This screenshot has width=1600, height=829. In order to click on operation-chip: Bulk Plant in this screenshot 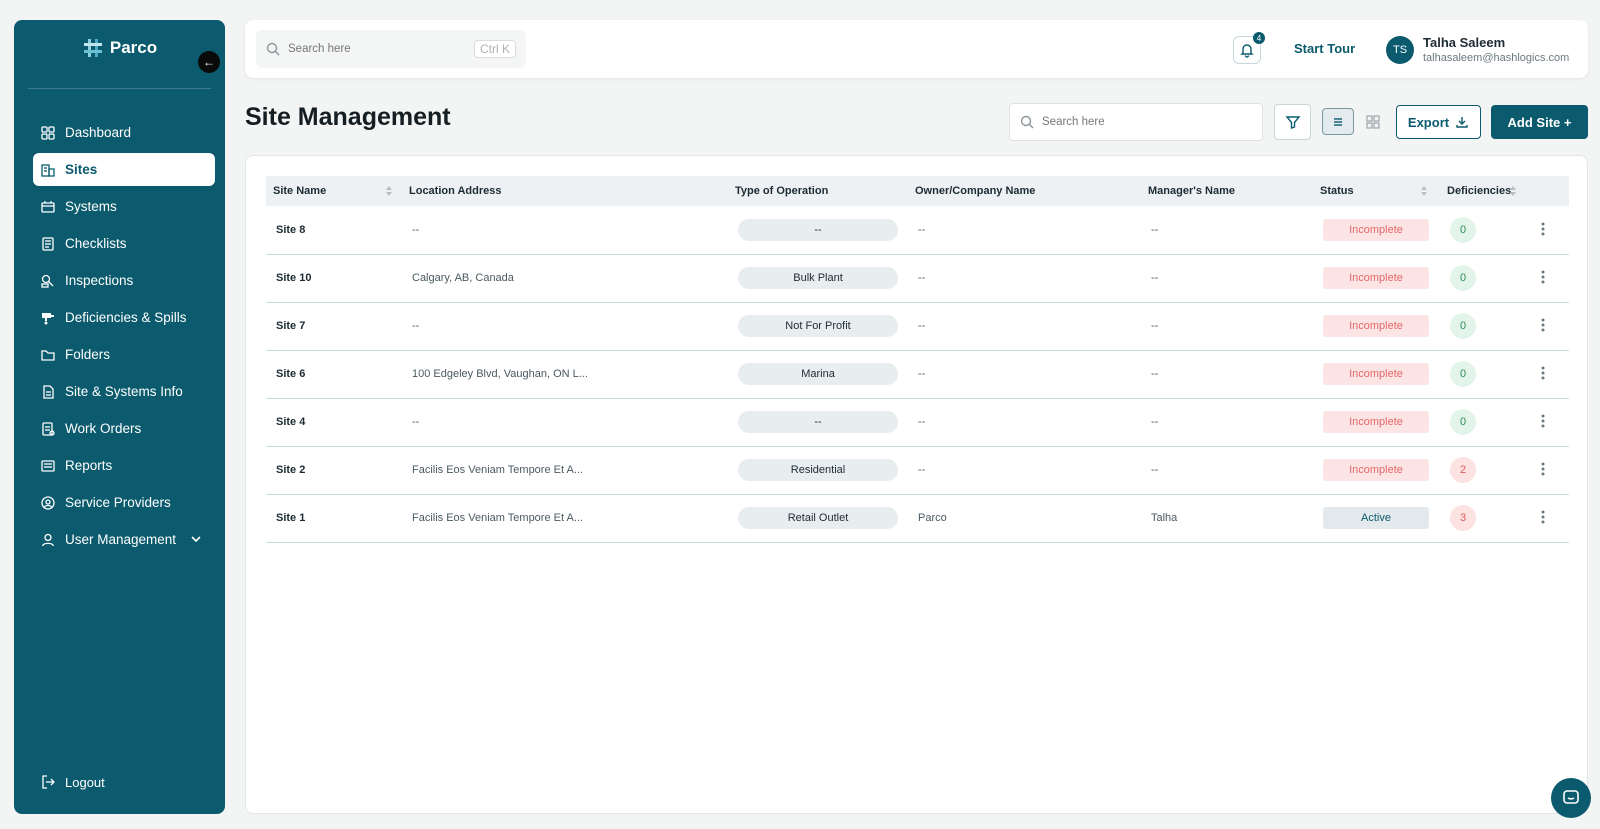, I will do `click(818, 278)`.